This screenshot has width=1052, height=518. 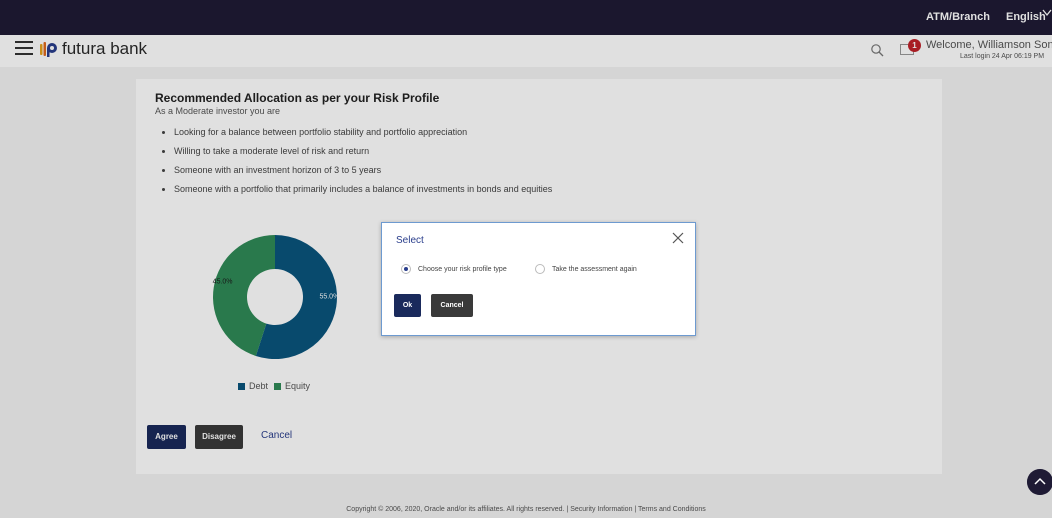 I want to click on radio-label: Take the assessment again, so click(x=594, y=269).